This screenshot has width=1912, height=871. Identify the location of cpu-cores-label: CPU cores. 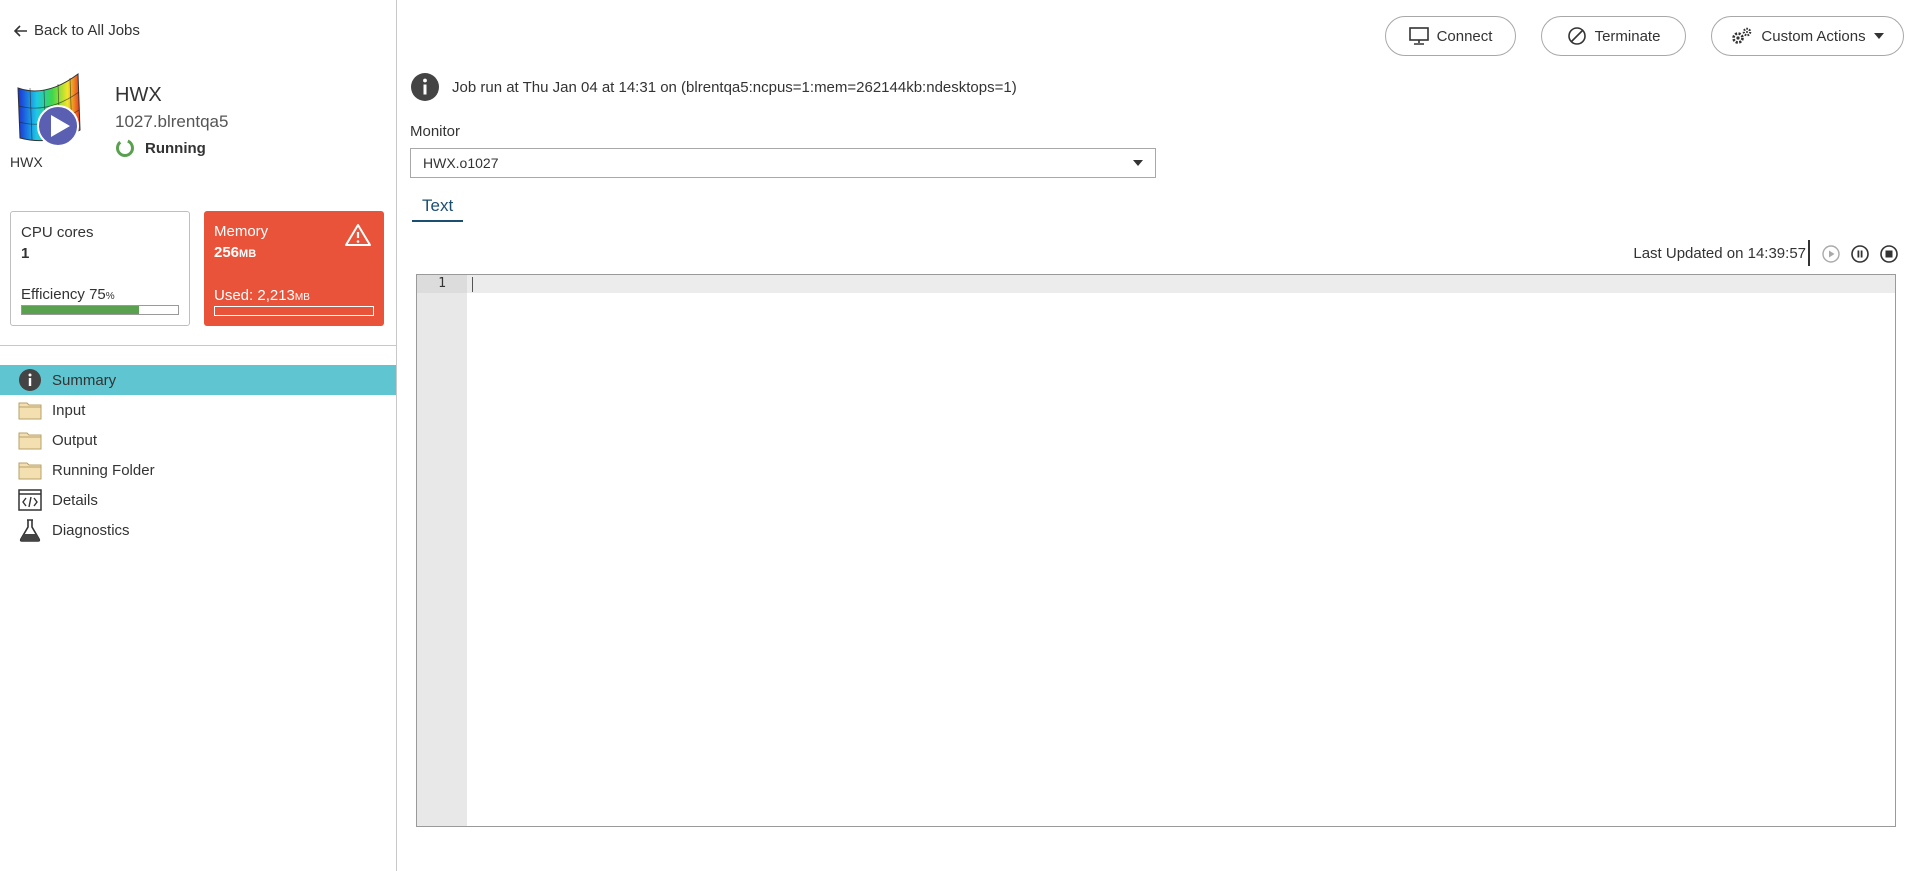
(57, 232).